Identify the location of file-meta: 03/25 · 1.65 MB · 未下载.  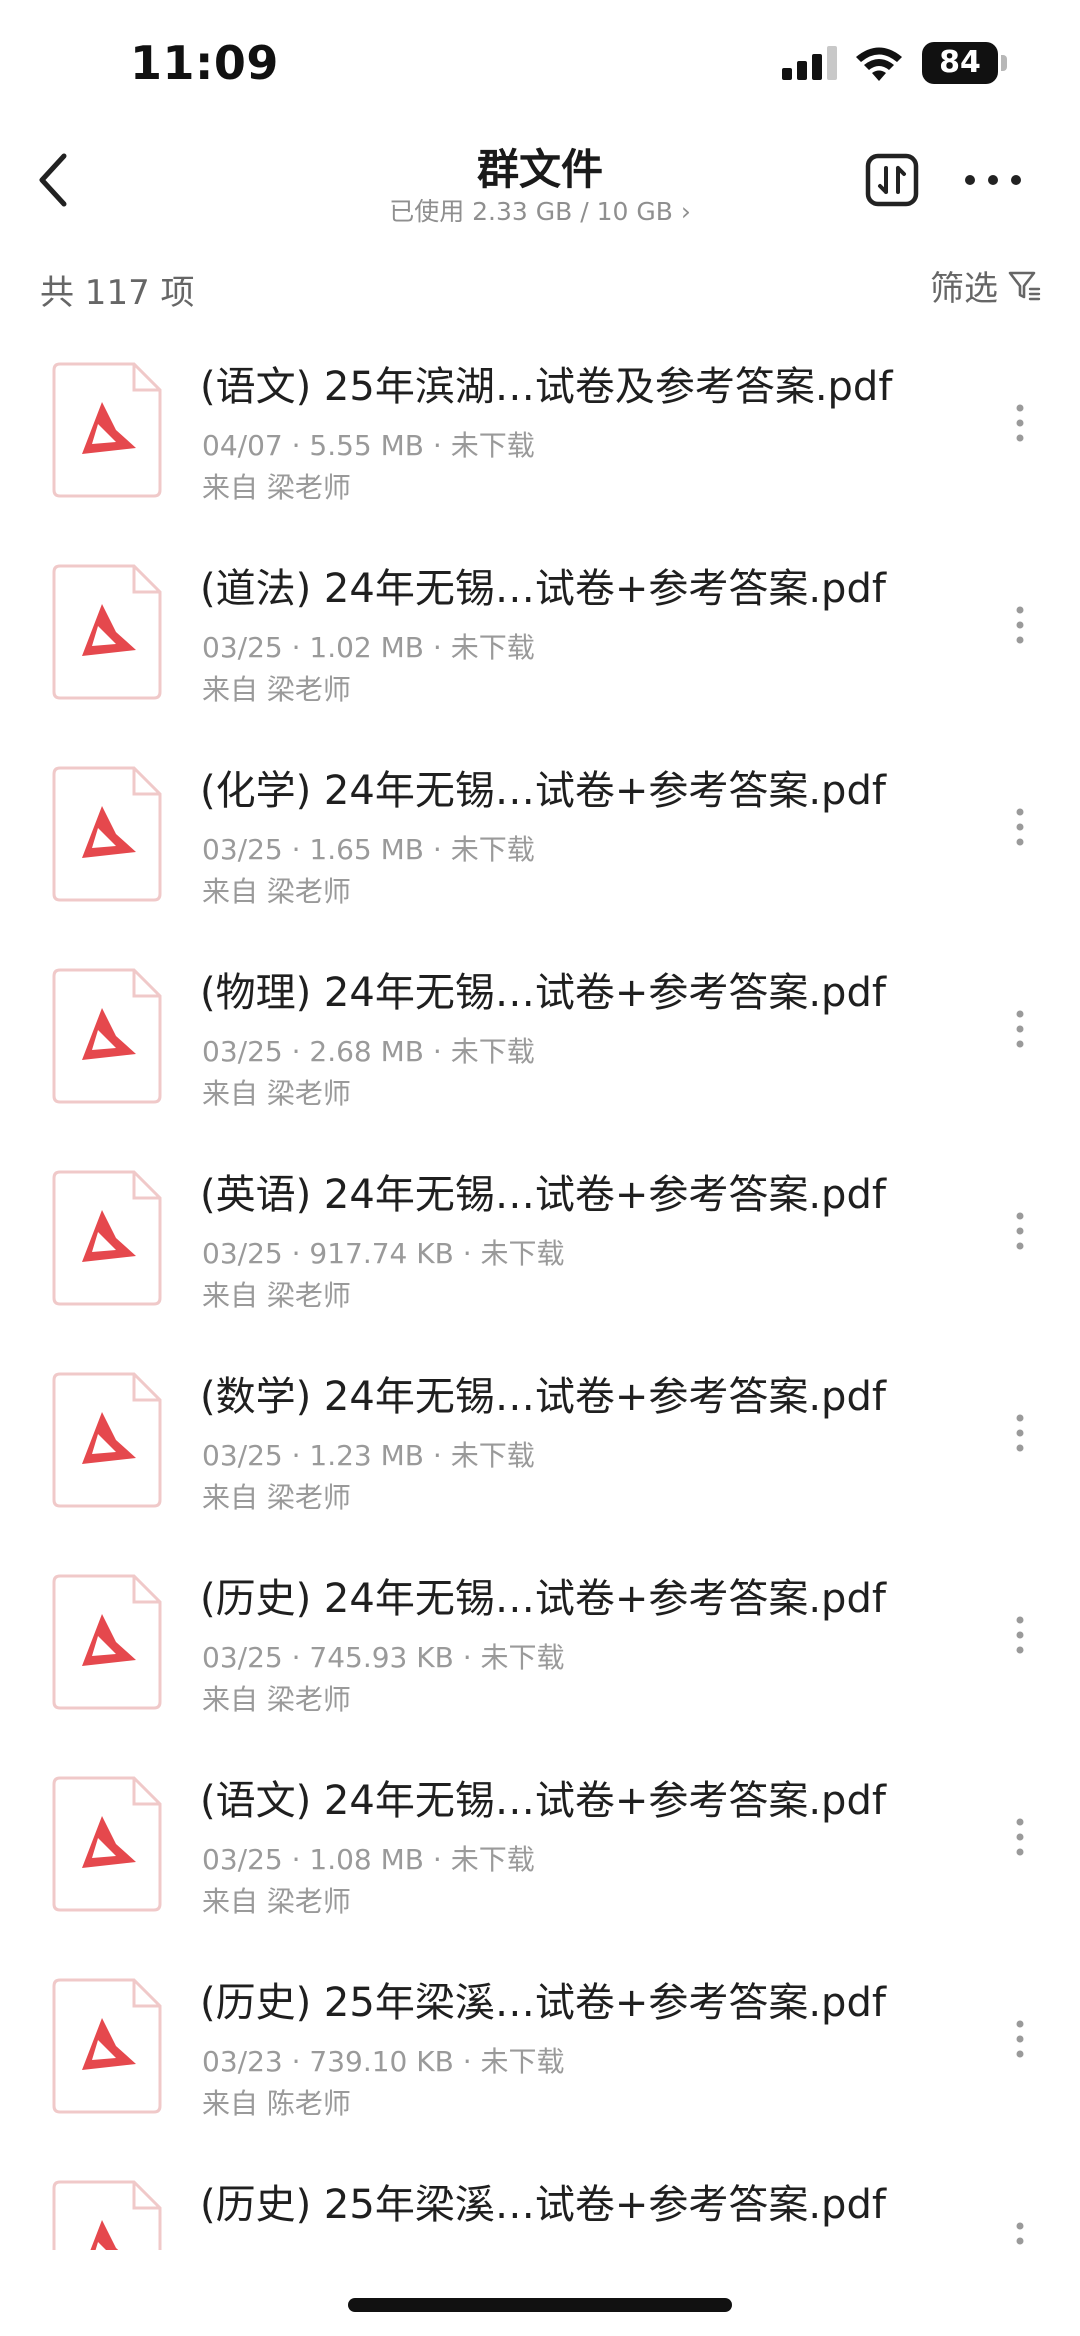
(368, 849).